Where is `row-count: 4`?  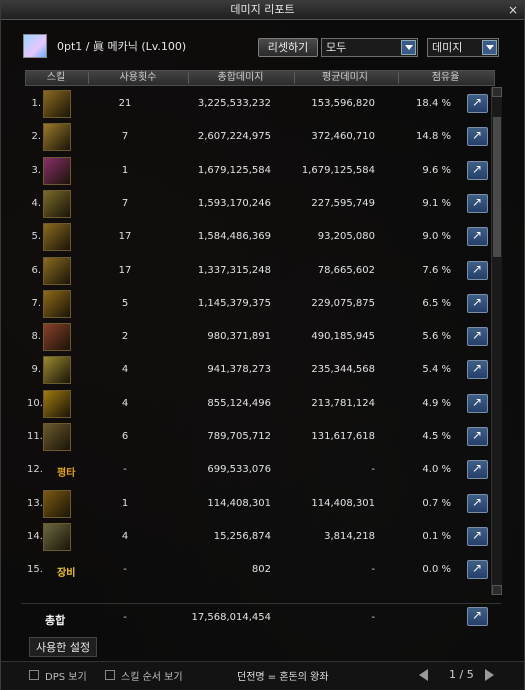
row-count: 4 is located at coordinates (125, 536).